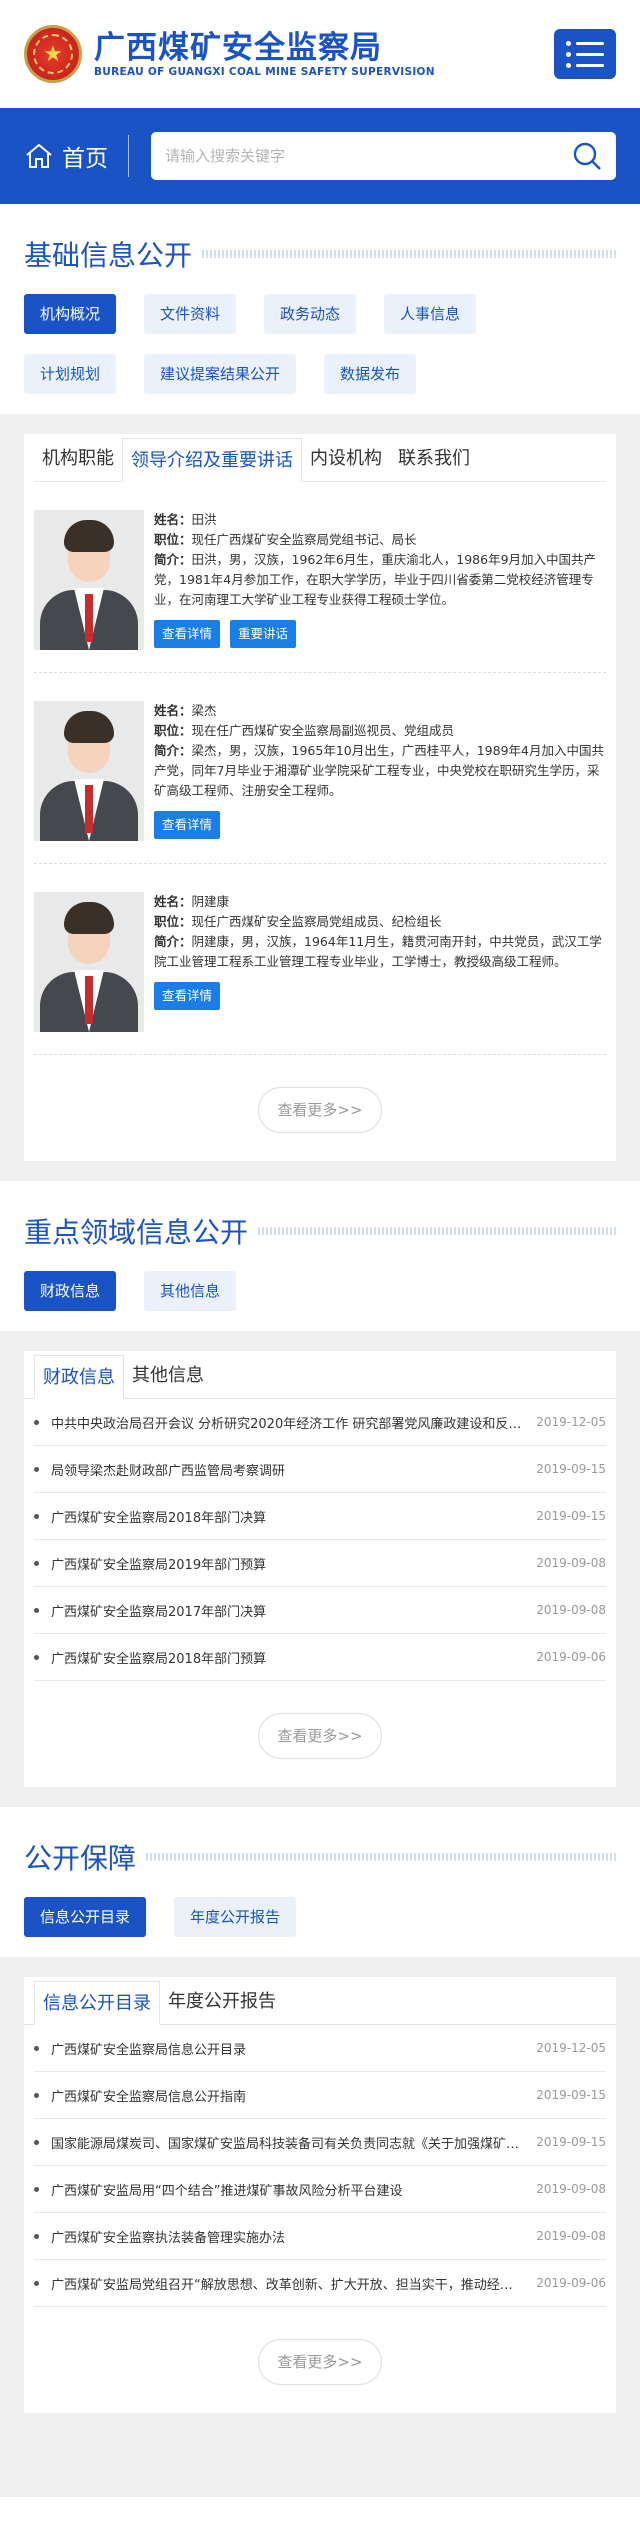  What do you see at coordinates (310, 314) in the screenshot?
I see `tag-gov-news: 政务动态` at bounding box center [310, 314].